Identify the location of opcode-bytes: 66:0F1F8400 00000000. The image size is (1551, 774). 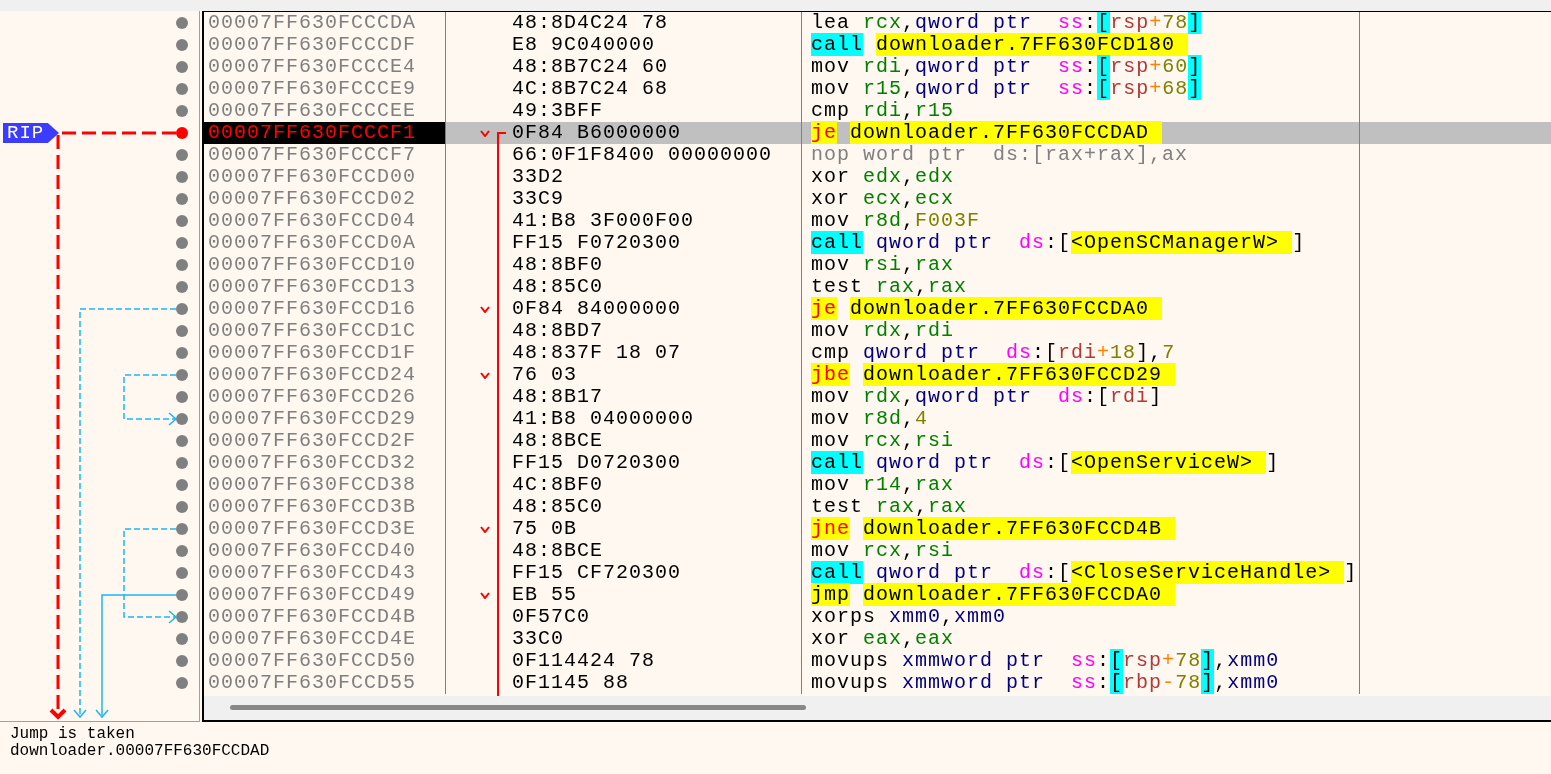
(642, 155).